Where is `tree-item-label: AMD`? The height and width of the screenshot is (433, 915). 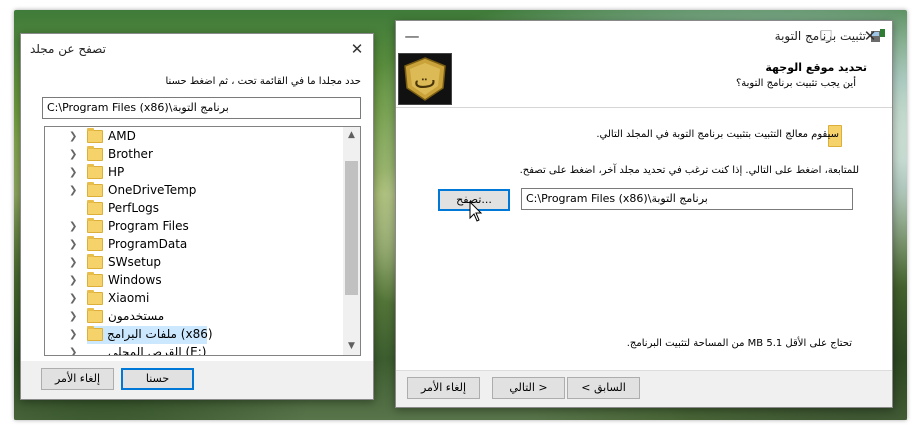 tree-item-label: AMD is located at coordinates (122, 136).